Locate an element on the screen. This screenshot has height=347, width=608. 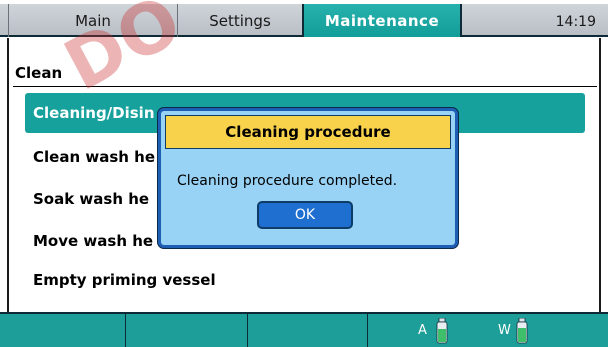
section-divider is located at coordinates (305, 86).